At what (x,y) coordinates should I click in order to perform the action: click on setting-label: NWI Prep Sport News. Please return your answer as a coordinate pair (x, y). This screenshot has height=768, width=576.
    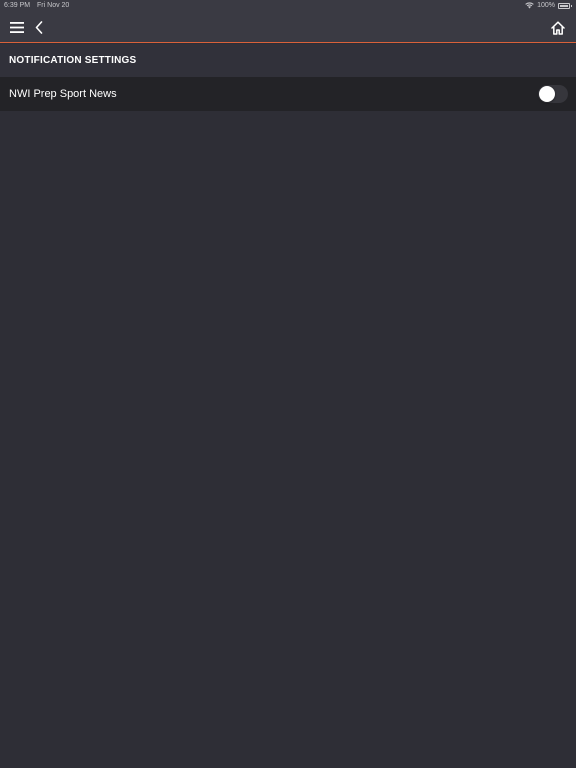
    Looking at the image, I should click on (63, 94).